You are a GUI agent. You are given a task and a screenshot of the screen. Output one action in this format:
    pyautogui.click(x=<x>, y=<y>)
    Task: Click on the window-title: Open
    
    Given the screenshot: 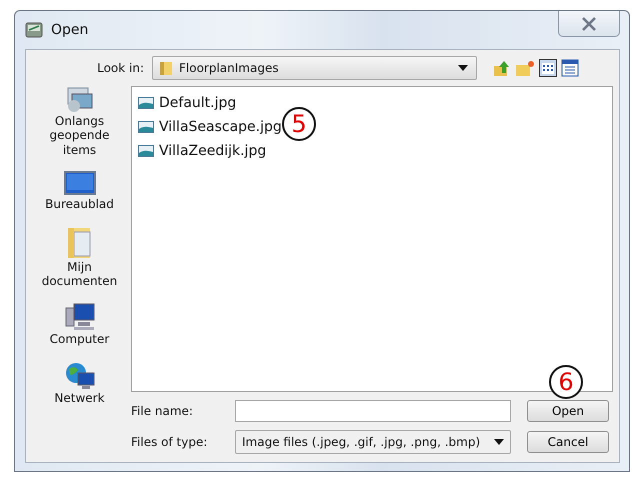 What is the action you would take?
    pyautogui.click(x=69, y=30)
    